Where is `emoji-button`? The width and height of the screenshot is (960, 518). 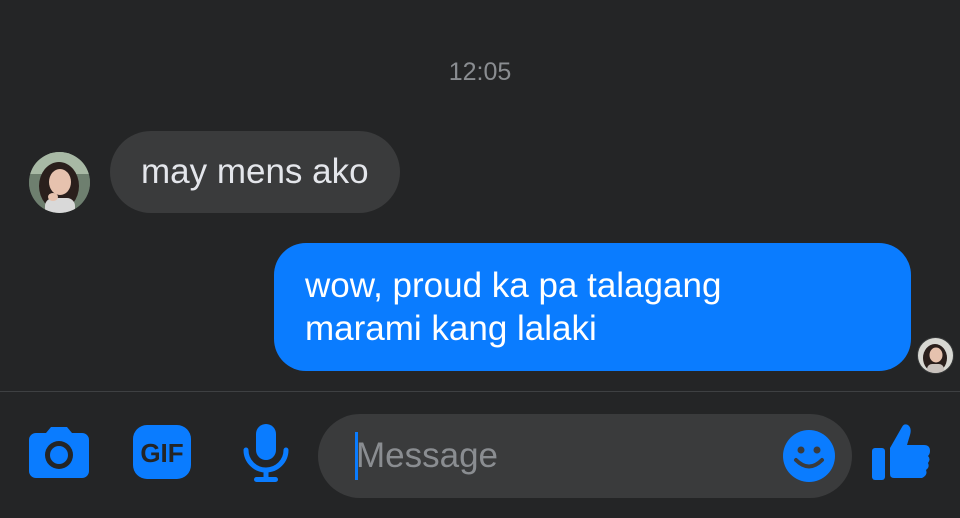 emoji-button is located at coordinates (809, 456).